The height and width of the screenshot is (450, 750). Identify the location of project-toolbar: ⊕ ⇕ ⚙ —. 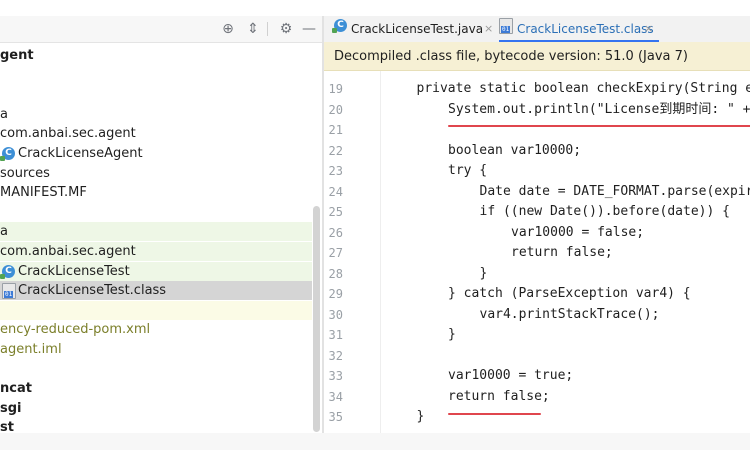
(161, 29).